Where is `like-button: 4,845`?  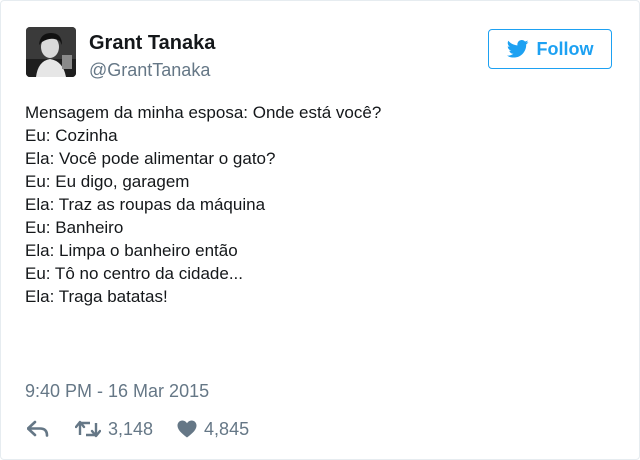 like-button: 4,845 is located at coordinates (213, 429).